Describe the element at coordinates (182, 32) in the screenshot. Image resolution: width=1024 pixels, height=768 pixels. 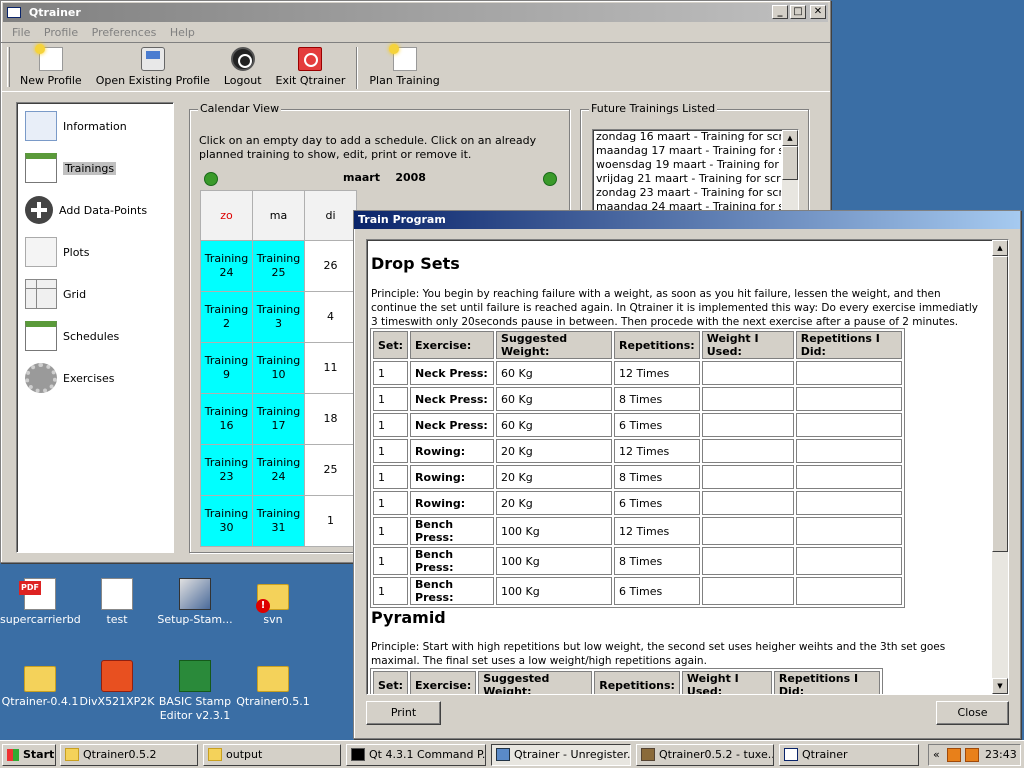
I see `menu-help: Help` at that location.